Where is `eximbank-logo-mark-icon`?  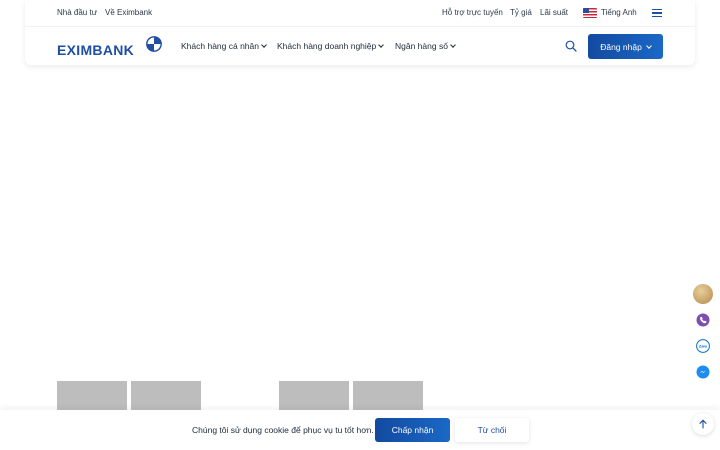
eximbank-logo-mark-icon is located at coordinates (154, 44).